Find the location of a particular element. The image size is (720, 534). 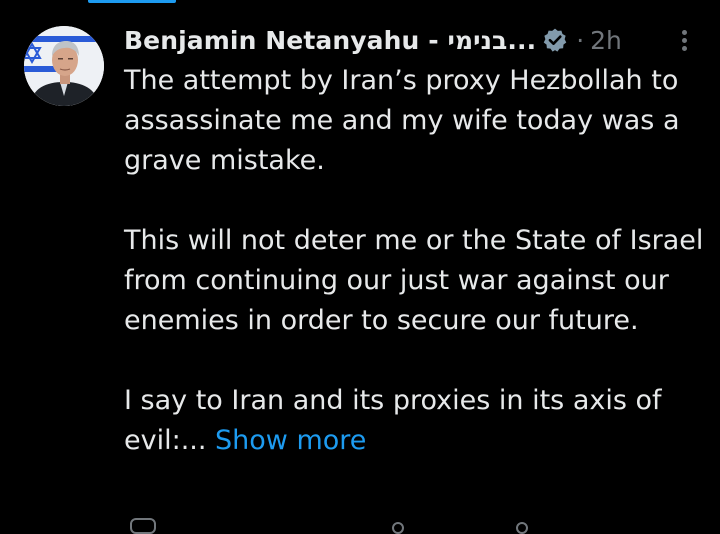

like-icon is located at coordinates (522, 528).